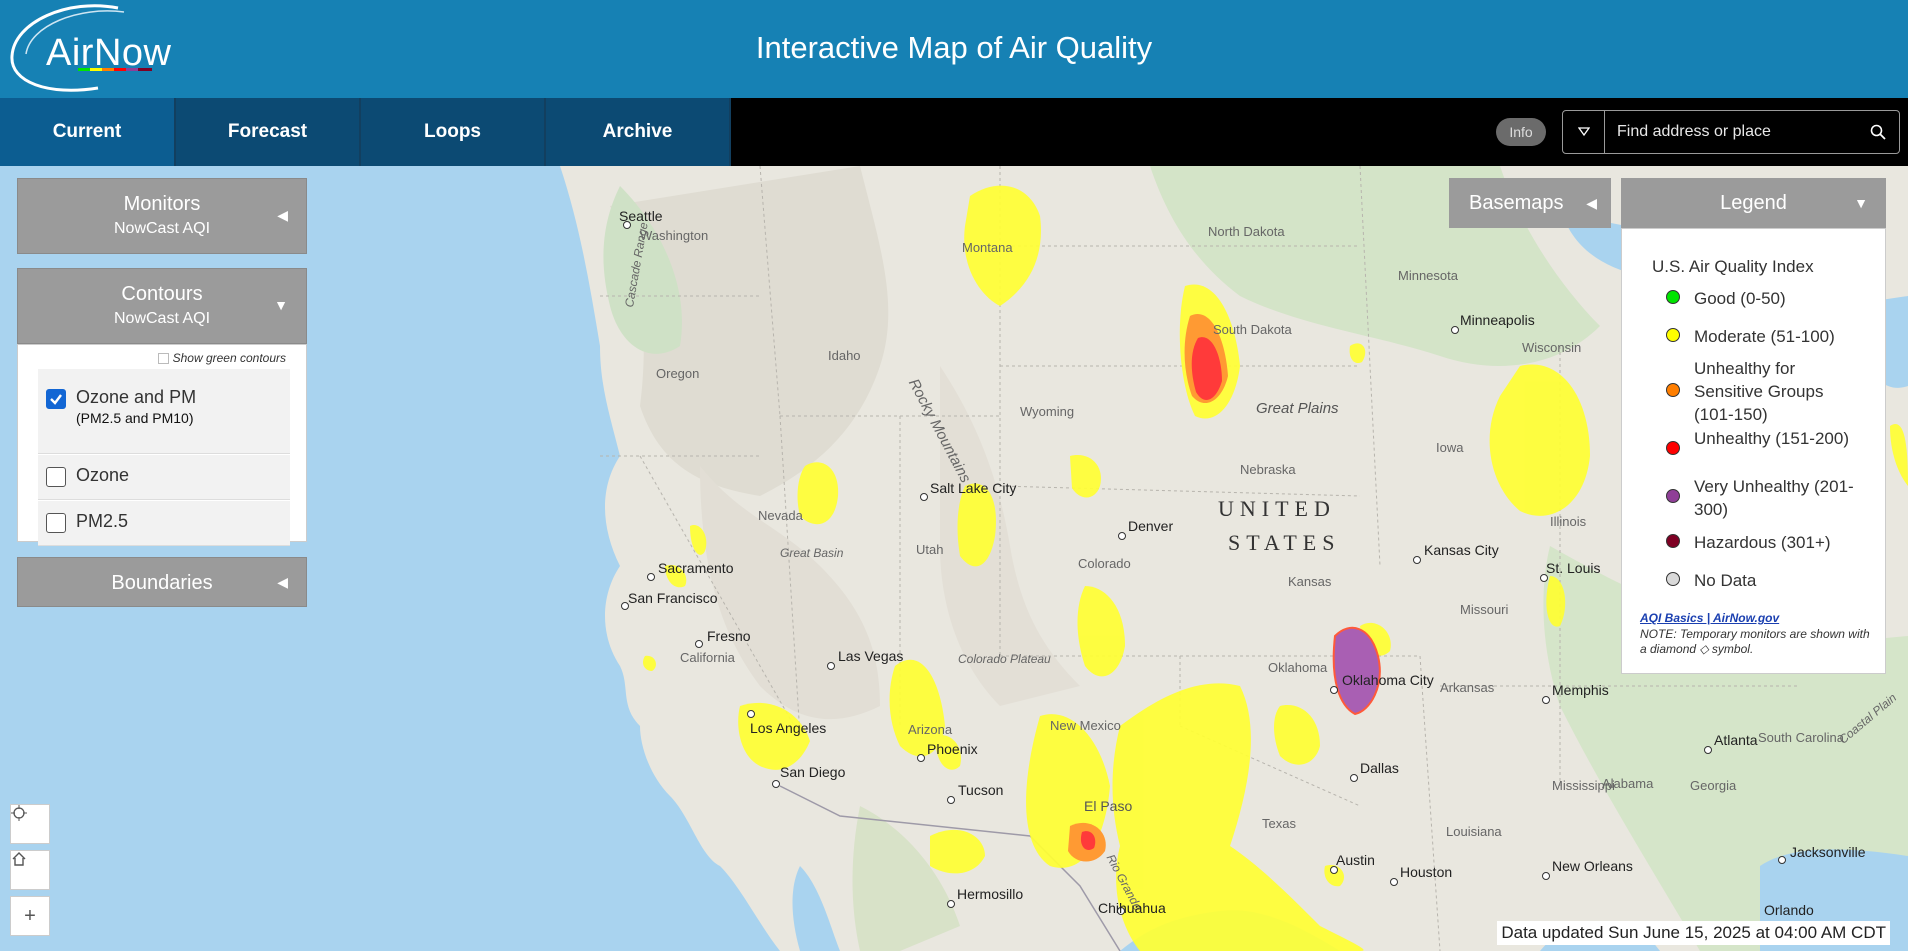  Describe the element at coordinates (1725, 580) in the screenshot. I see `legend-label: No Data` at that location.